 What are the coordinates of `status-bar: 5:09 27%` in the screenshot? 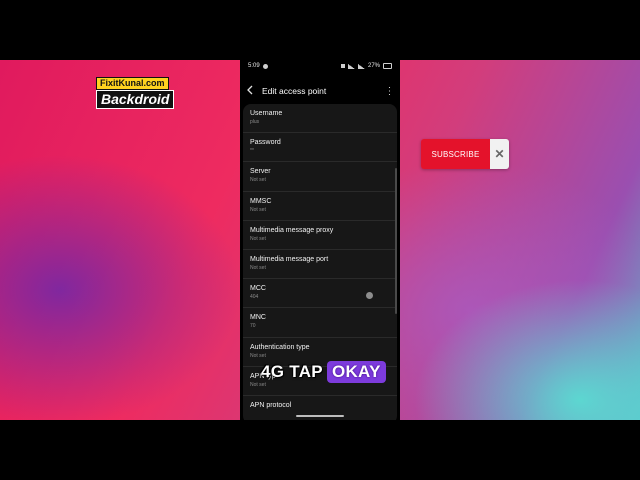 It's located at (320, 66).